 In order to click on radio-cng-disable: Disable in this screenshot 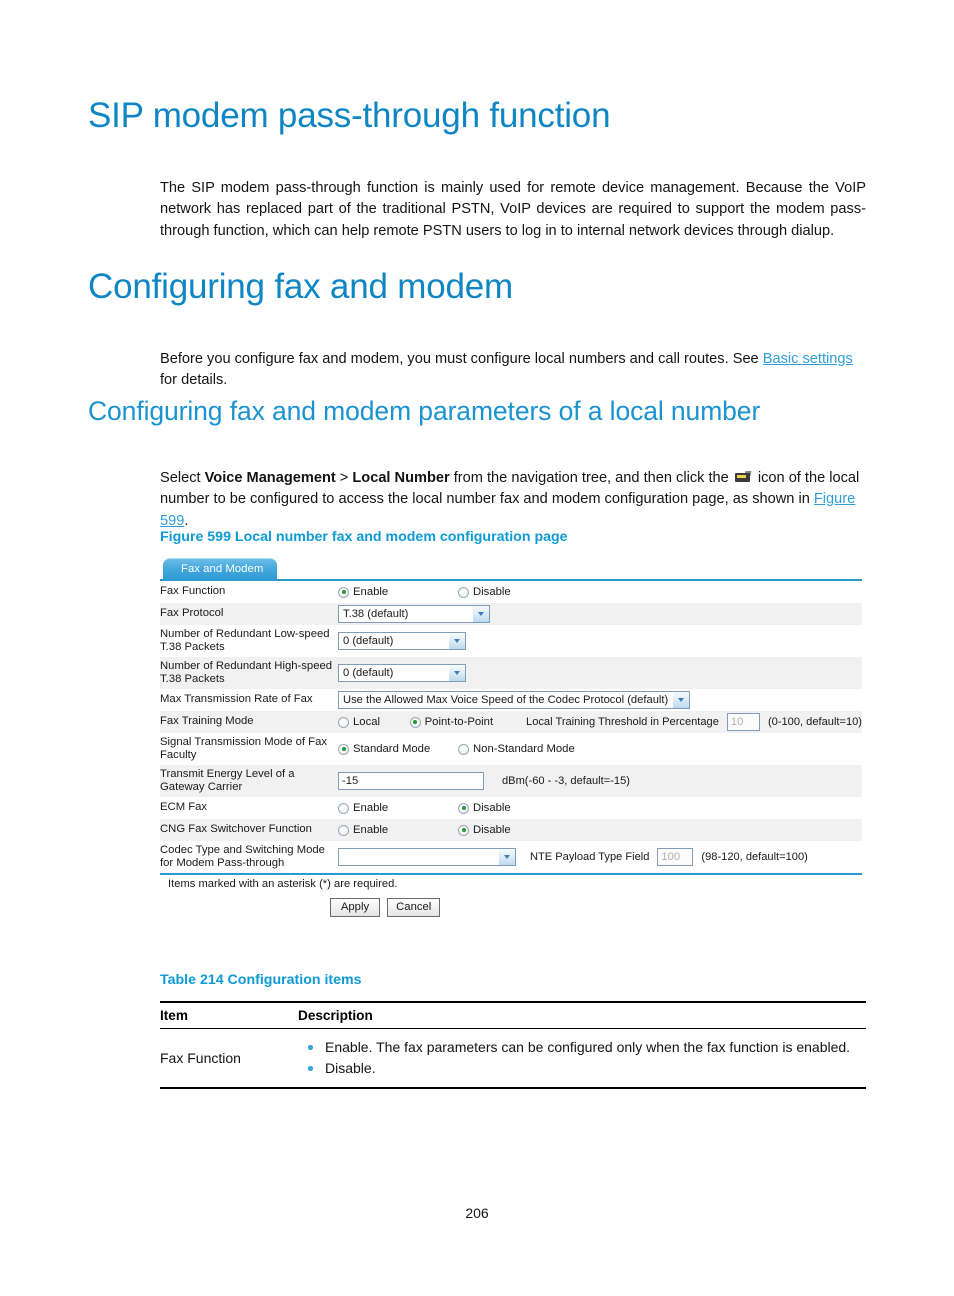, I will do `click(484, 830)`.